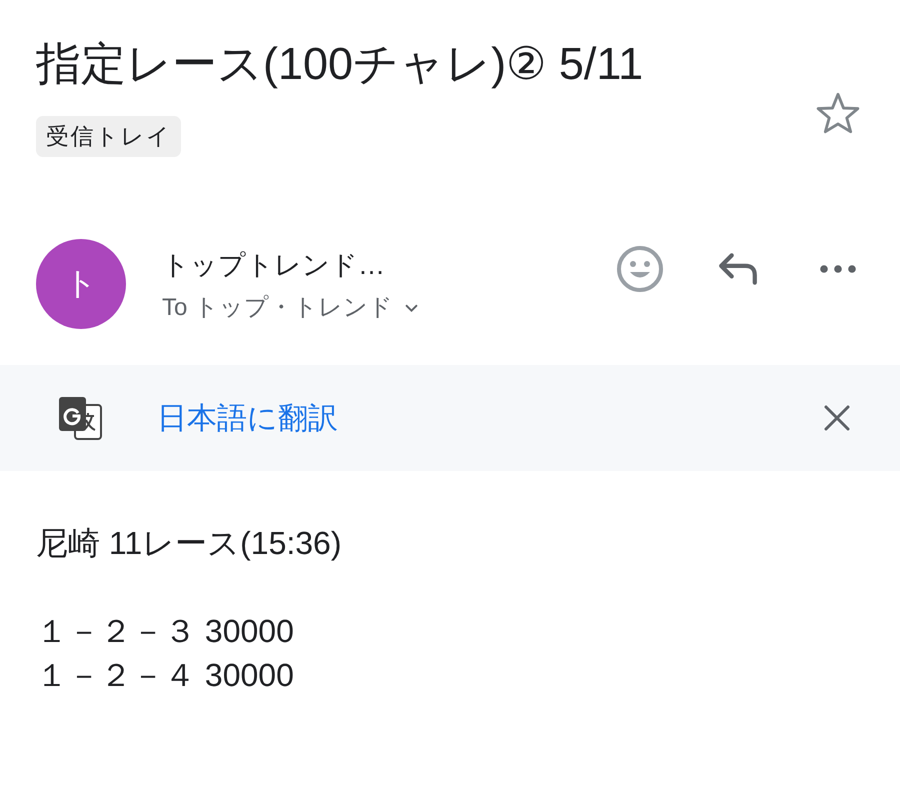 This screenshot has height=804, width=900. Describe the element at coordinates (165, 631) in the screenshot. I see `body-text-line: １－２－３ 30000` at that location.